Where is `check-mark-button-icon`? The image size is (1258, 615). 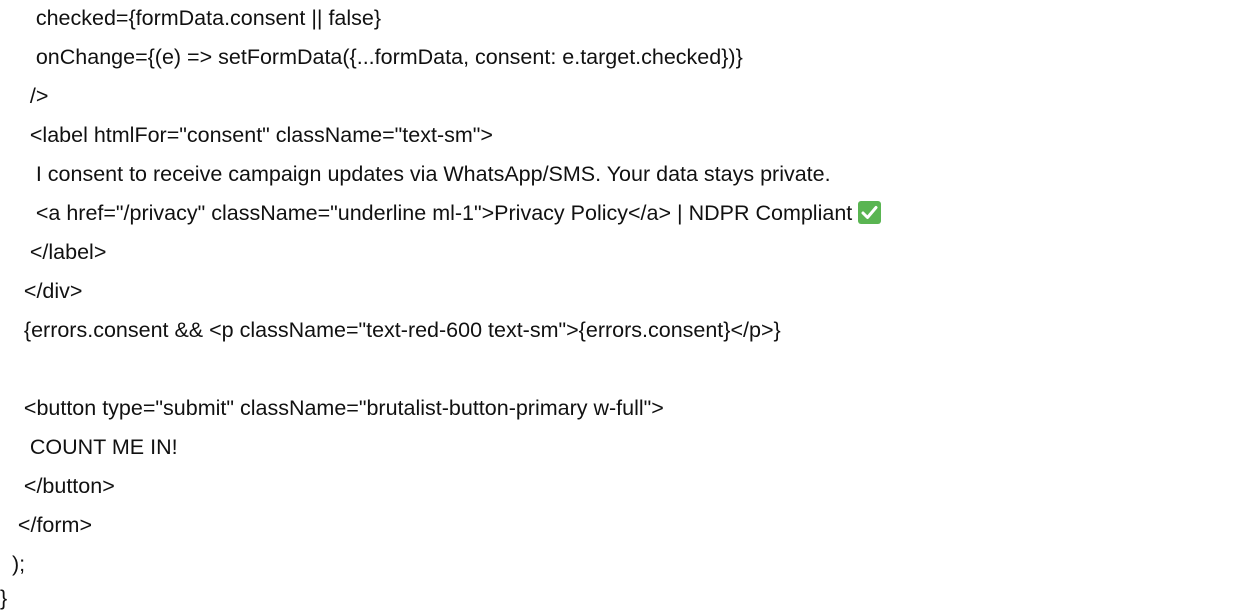 check-mark-button-icon is located at coordinates (870, 212).